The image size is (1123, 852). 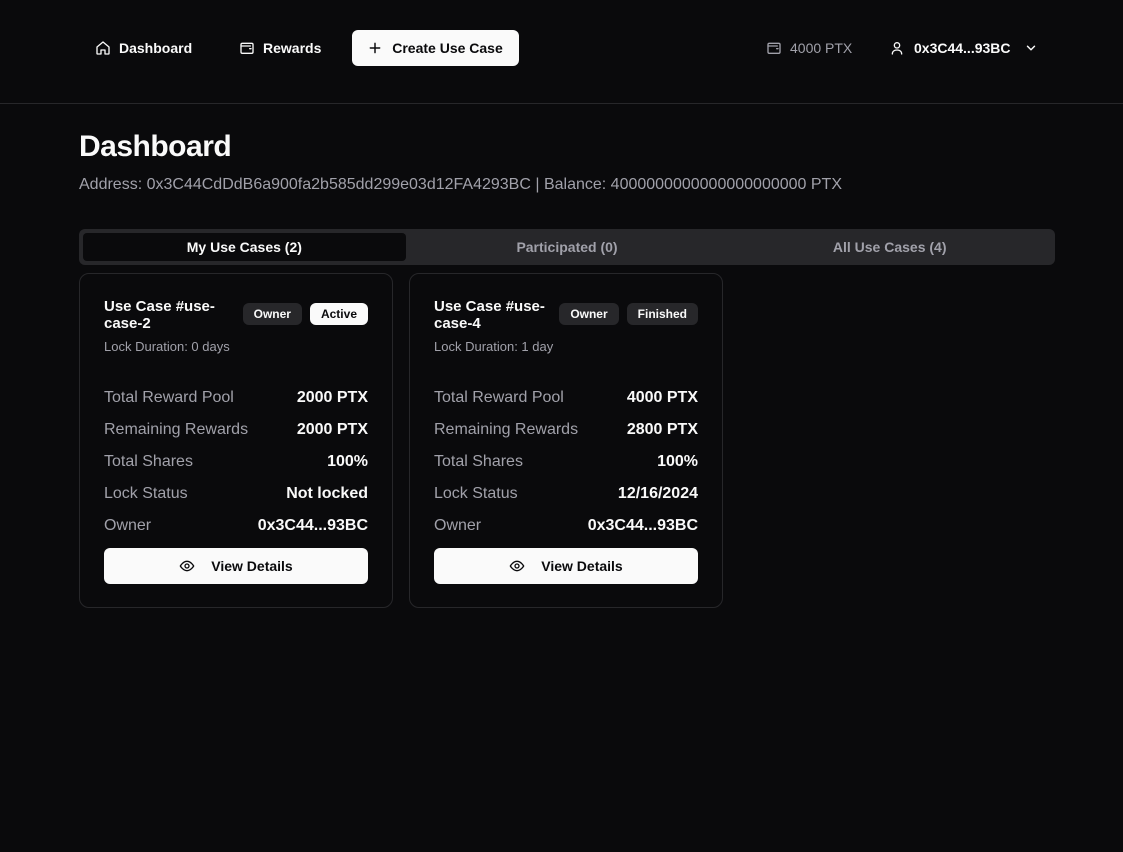 What do you see at coordinates (494, 346) in the screenshot?
I see `lock-duration: Lock Duration: 1 day` at bounding box center [494, 346].